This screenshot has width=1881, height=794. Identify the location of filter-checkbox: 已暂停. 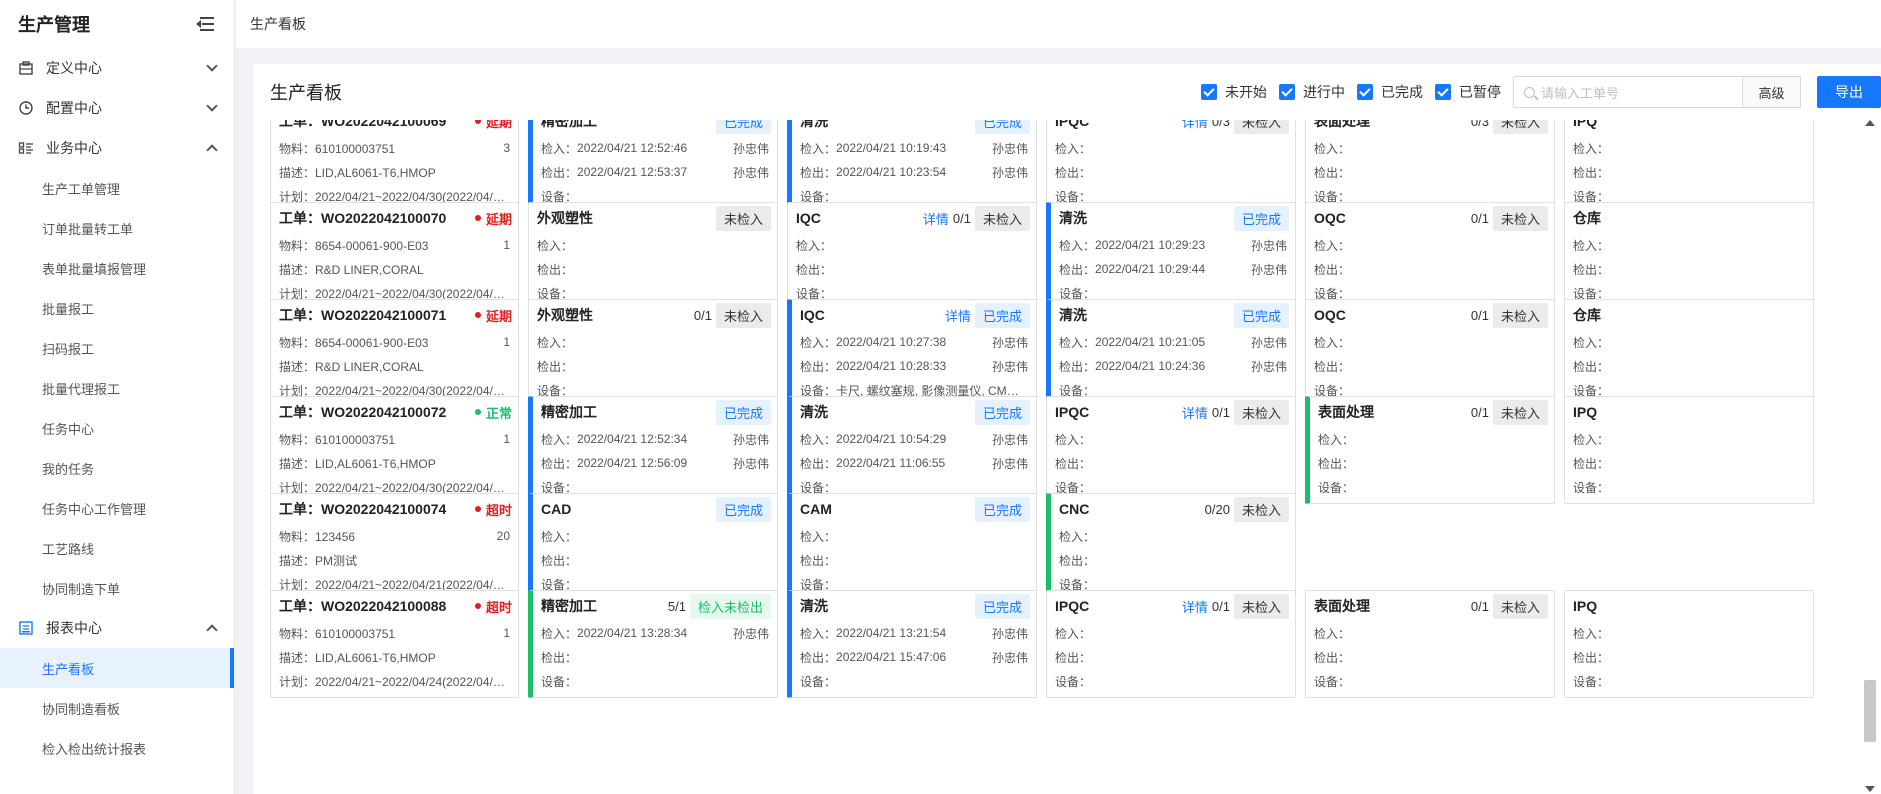
(1468, 92).